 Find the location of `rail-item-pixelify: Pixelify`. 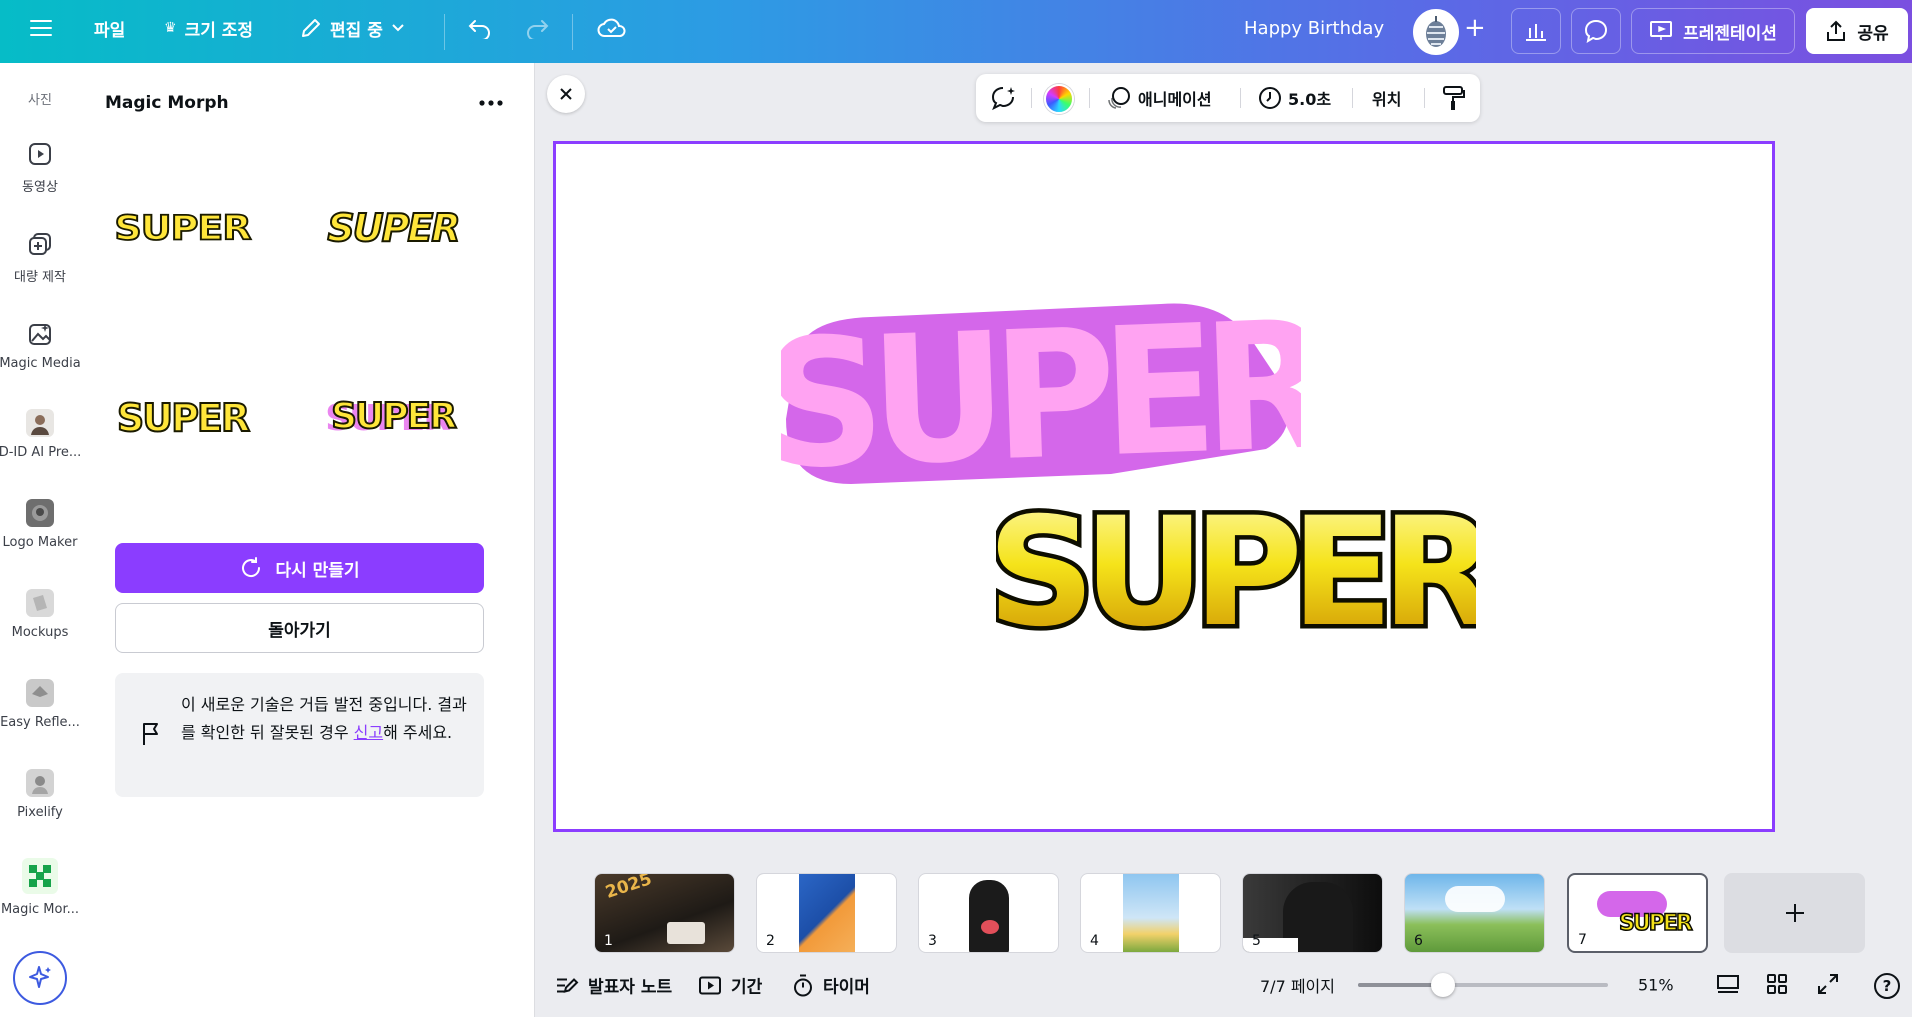

rail-item-pixelify: Pixelify is located at coordinates (40, 794).